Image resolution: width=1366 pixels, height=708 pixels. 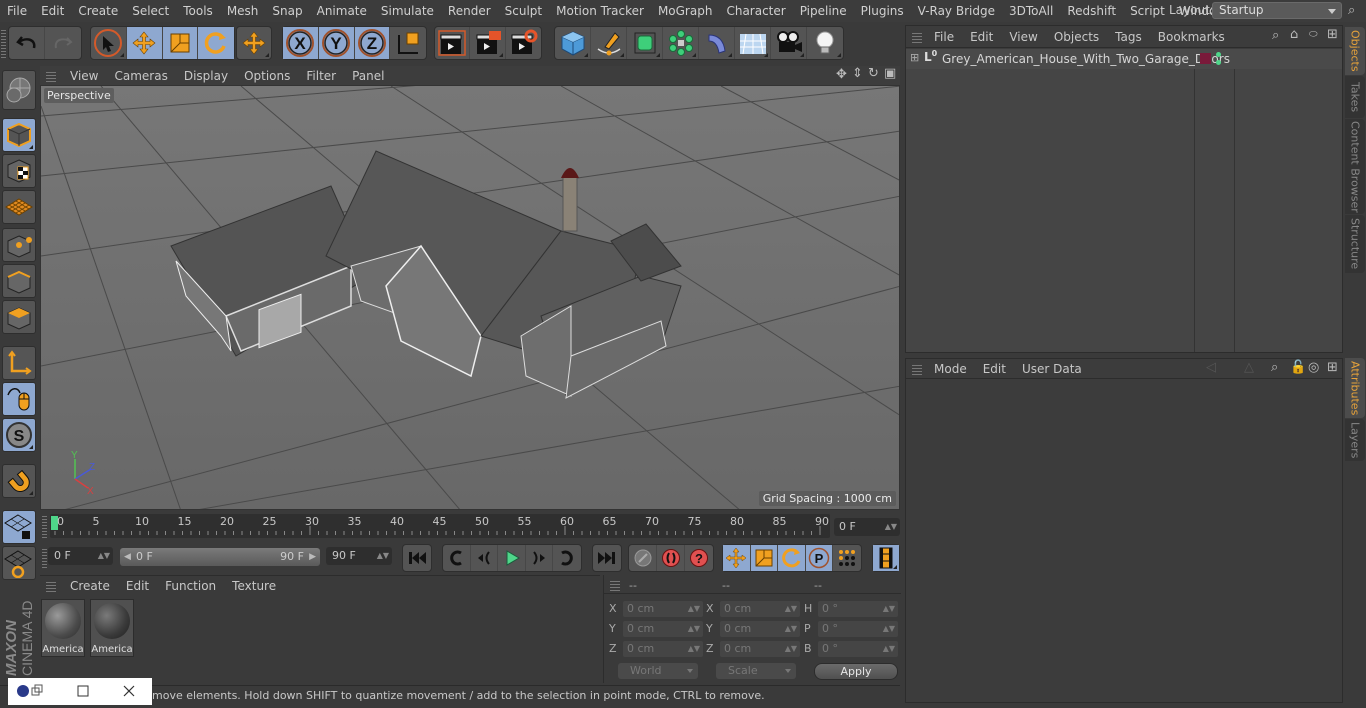 I want to click on cloner-button, so click(x=681, y=43).